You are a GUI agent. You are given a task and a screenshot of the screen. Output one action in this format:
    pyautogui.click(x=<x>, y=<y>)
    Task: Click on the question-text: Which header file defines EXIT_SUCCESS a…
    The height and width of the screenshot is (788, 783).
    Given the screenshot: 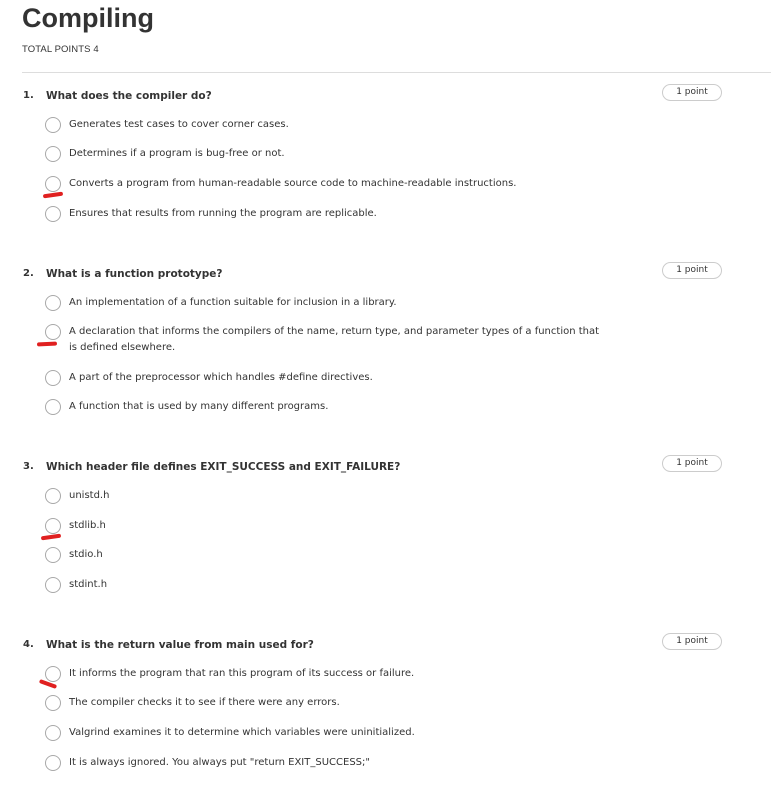 What is the action you would take?
    pyautogui.click(x=223, y=467)
    